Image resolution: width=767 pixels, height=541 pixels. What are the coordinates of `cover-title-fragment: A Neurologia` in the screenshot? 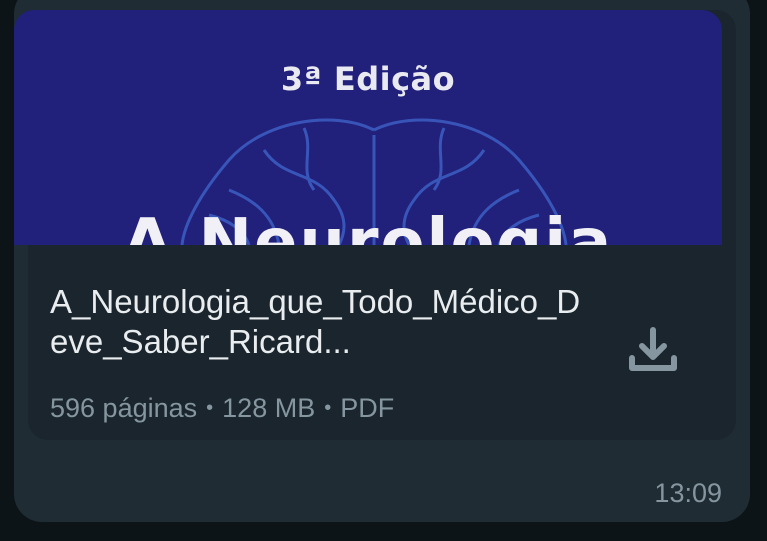 It's located at (368, 225).